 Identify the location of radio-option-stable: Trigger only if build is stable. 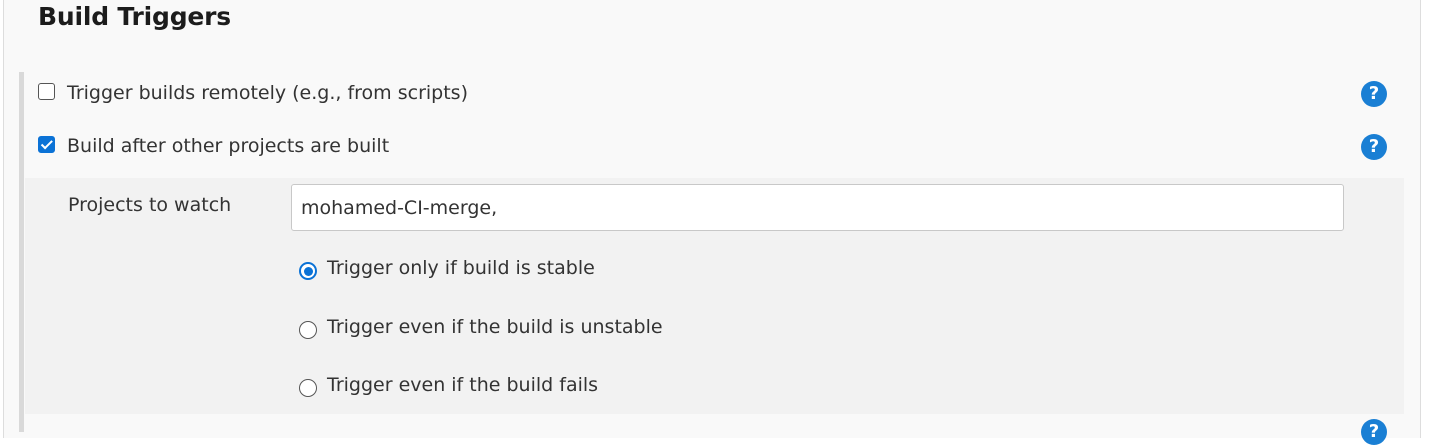
(447, 268).